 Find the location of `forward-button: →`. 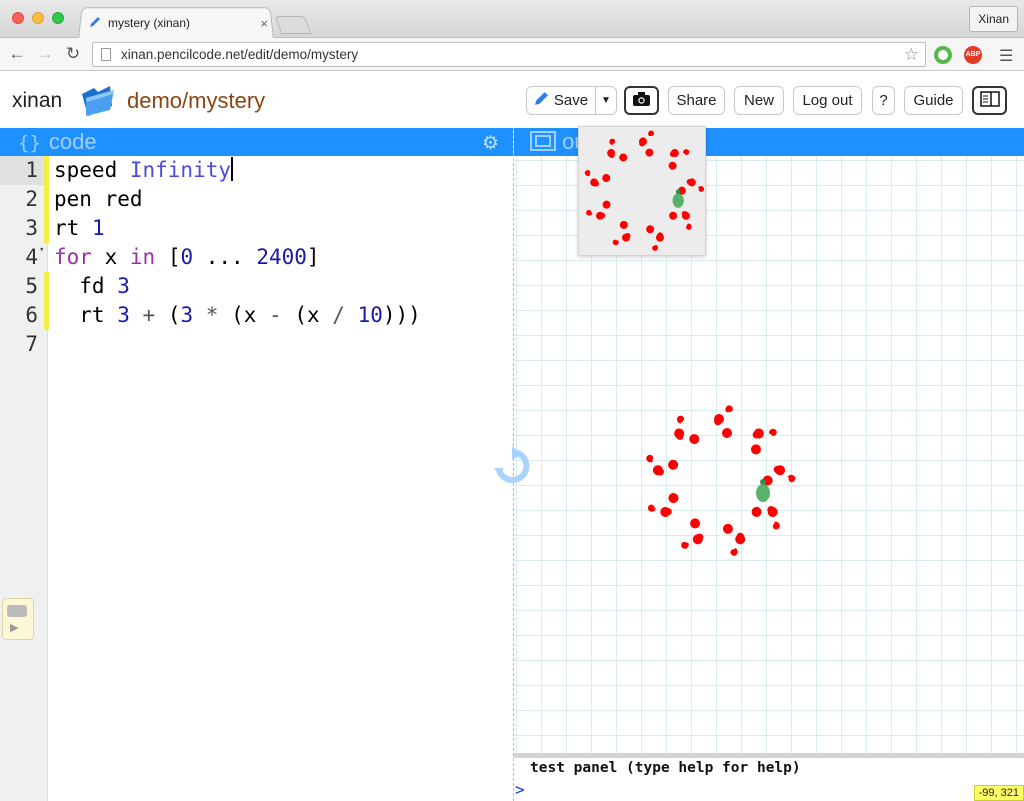

forward-button: → is located at coordinates (45, 54).